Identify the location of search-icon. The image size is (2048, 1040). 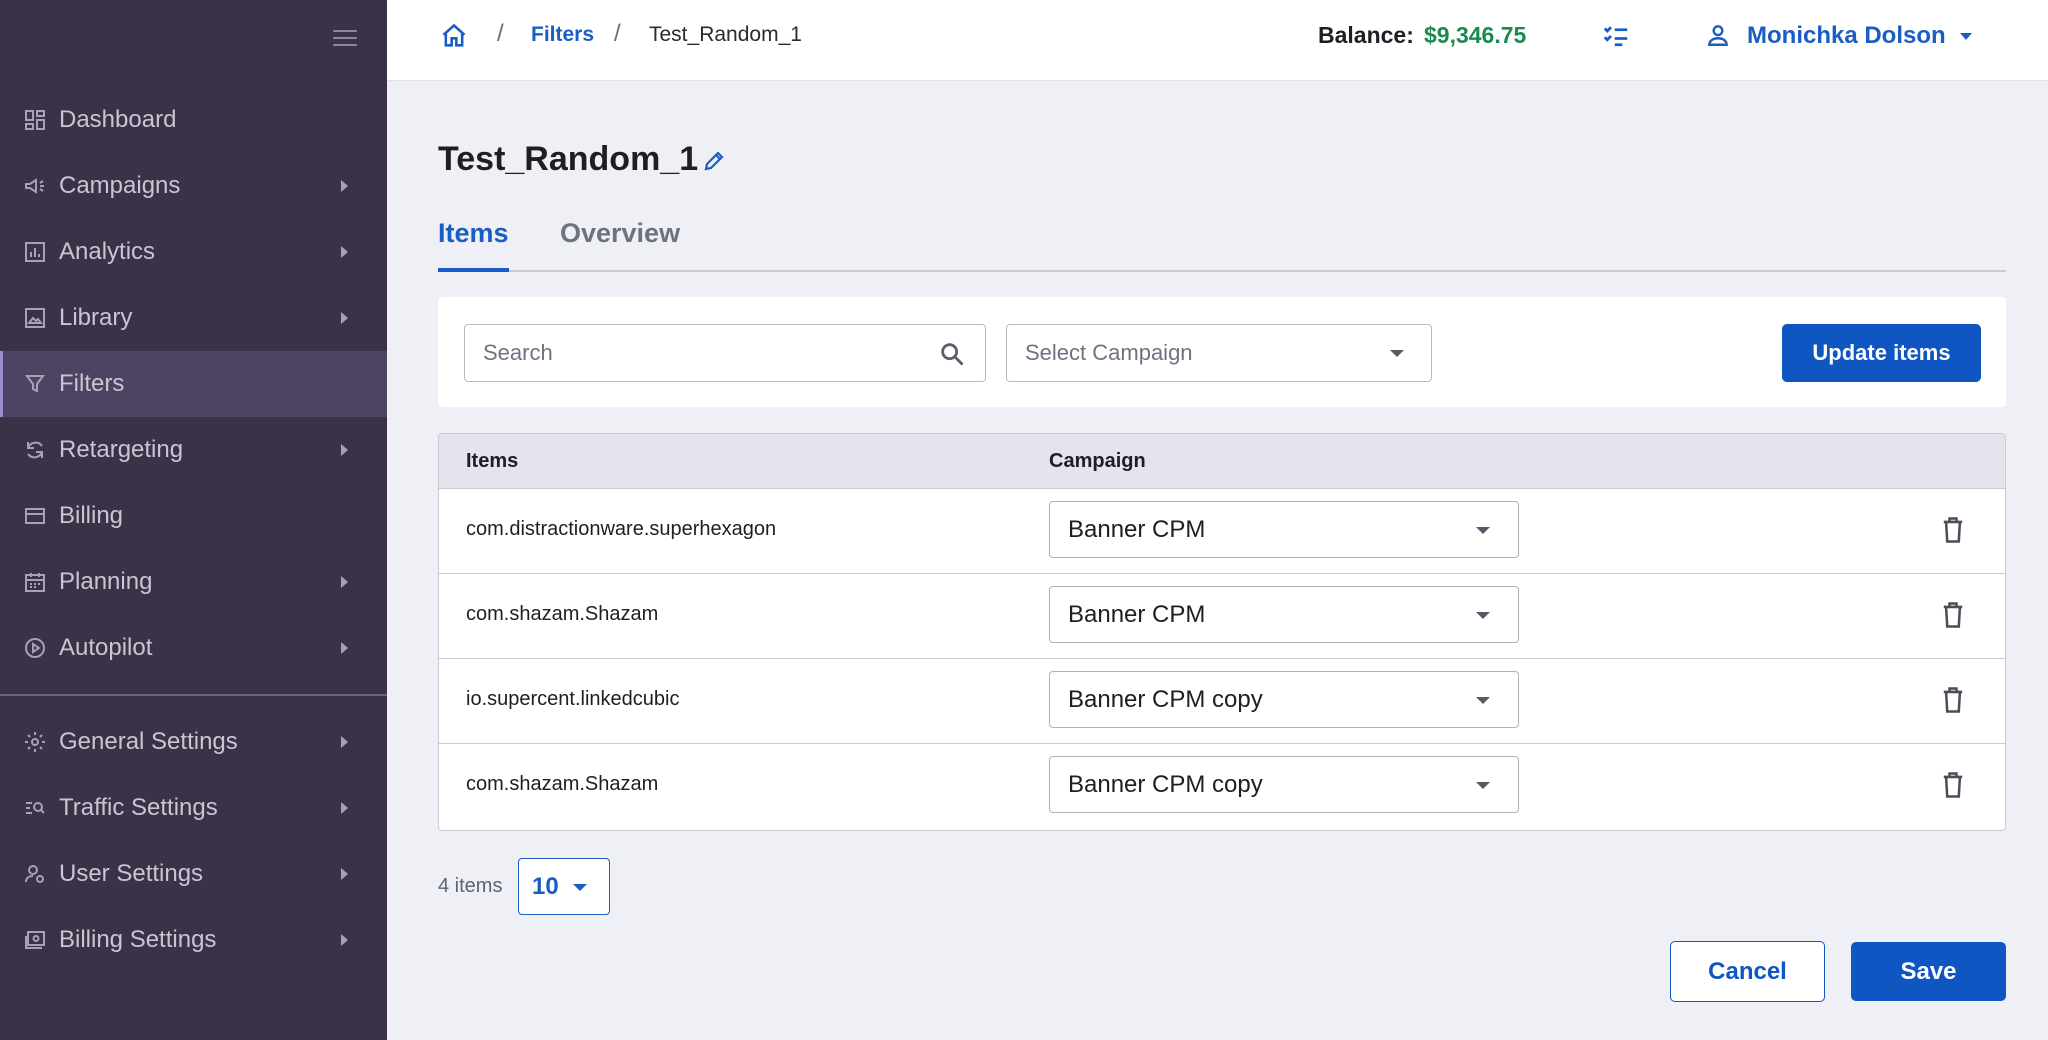
(952, 354).